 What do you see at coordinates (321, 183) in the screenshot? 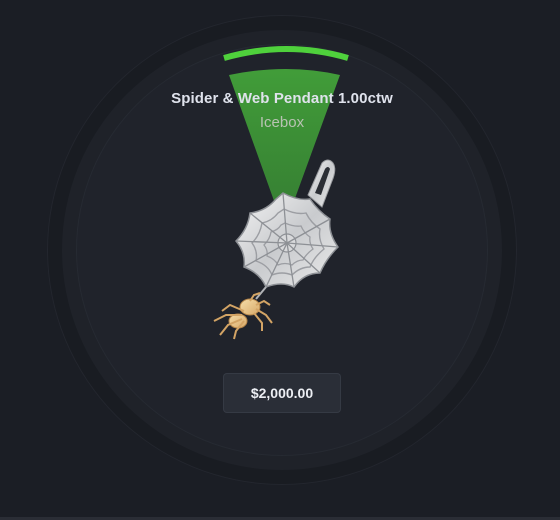
I see `pendant-bail` at bounding box center [321, 183].